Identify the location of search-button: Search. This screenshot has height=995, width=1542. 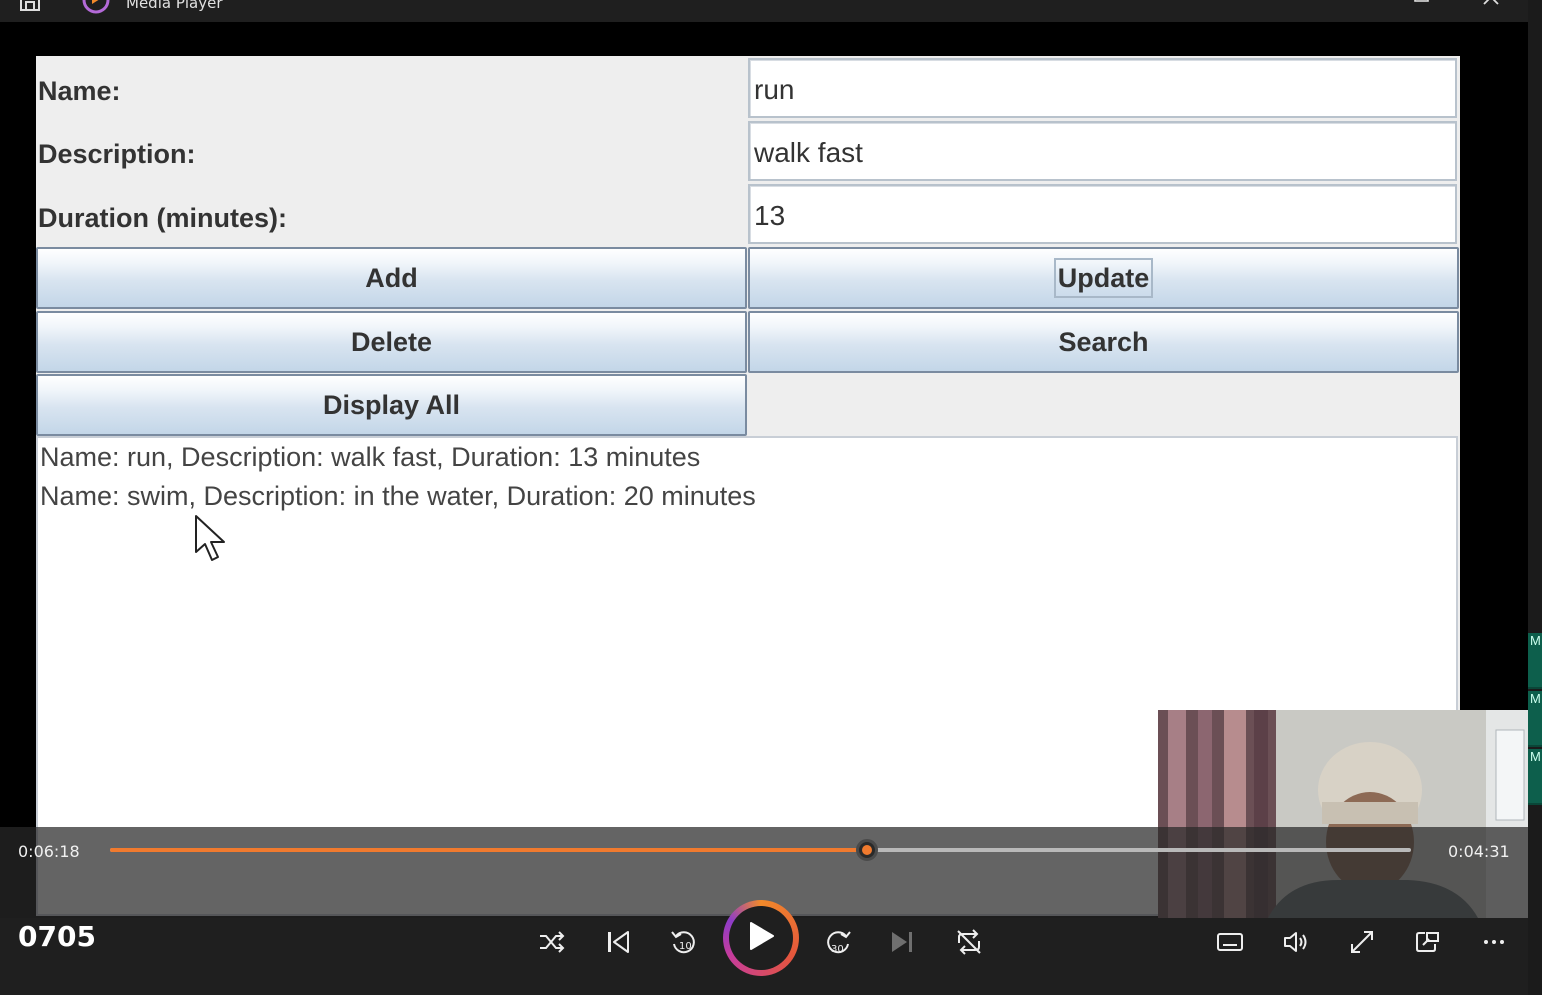
(1103, 342).